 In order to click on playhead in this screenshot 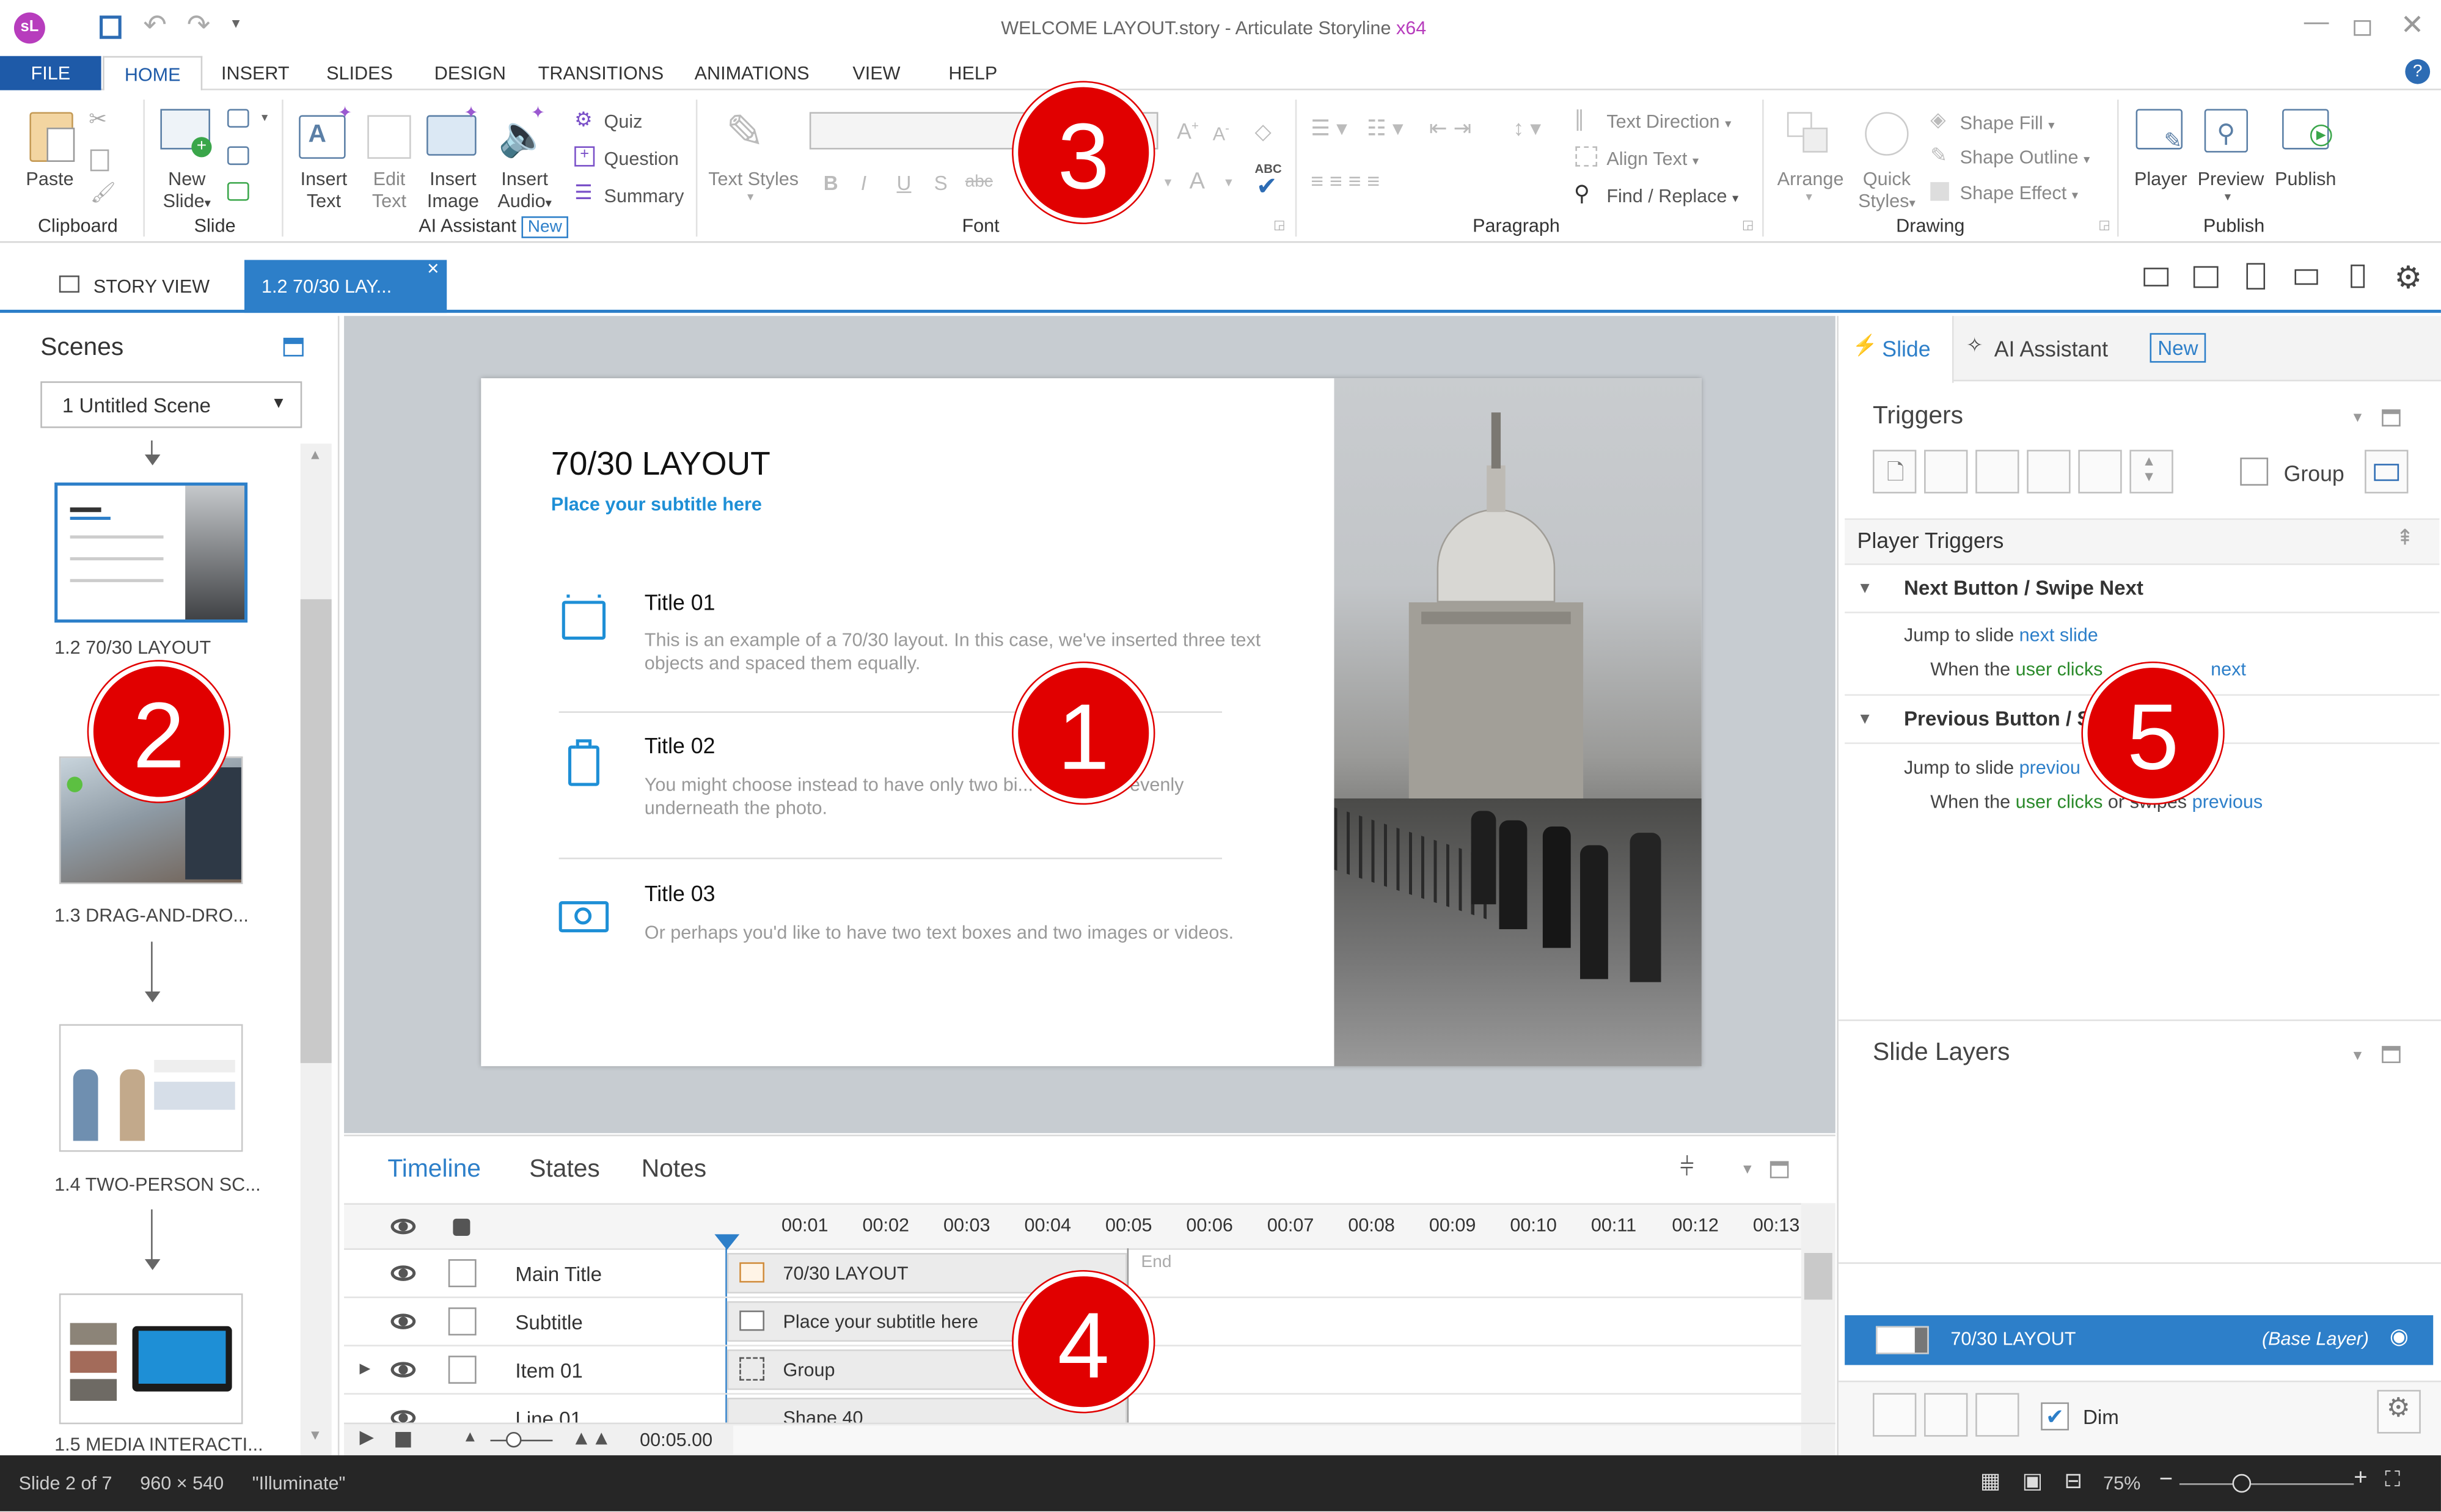, I will do `click(727, 1242)`.